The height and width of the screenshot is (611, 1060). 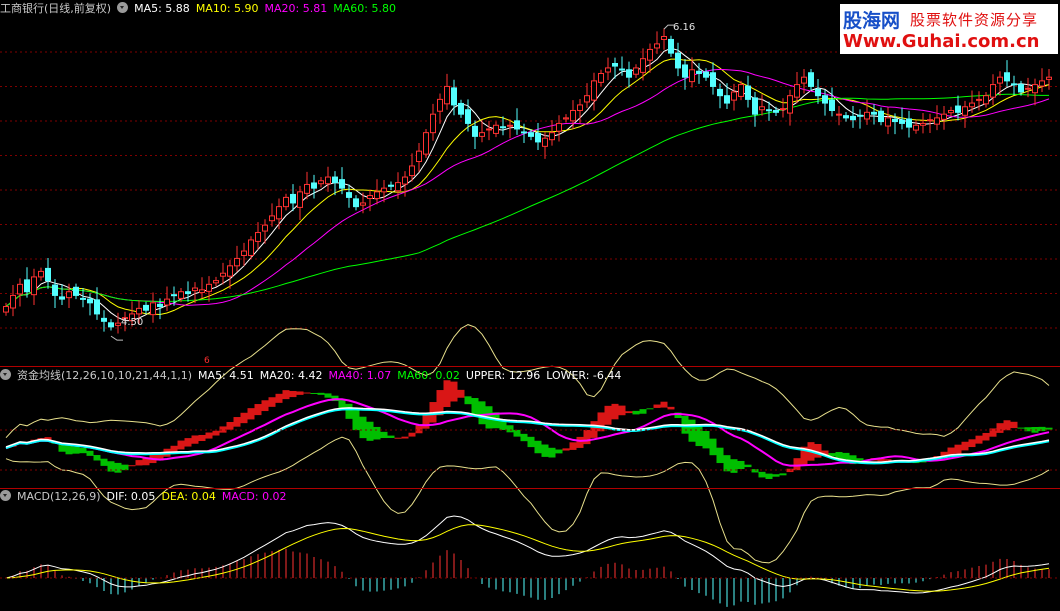 What do you see at coordinates (428, 375) in the screenshot?
I see `fund-ma60-readout: MA60: 0.02` at bounding box center [428, 375].